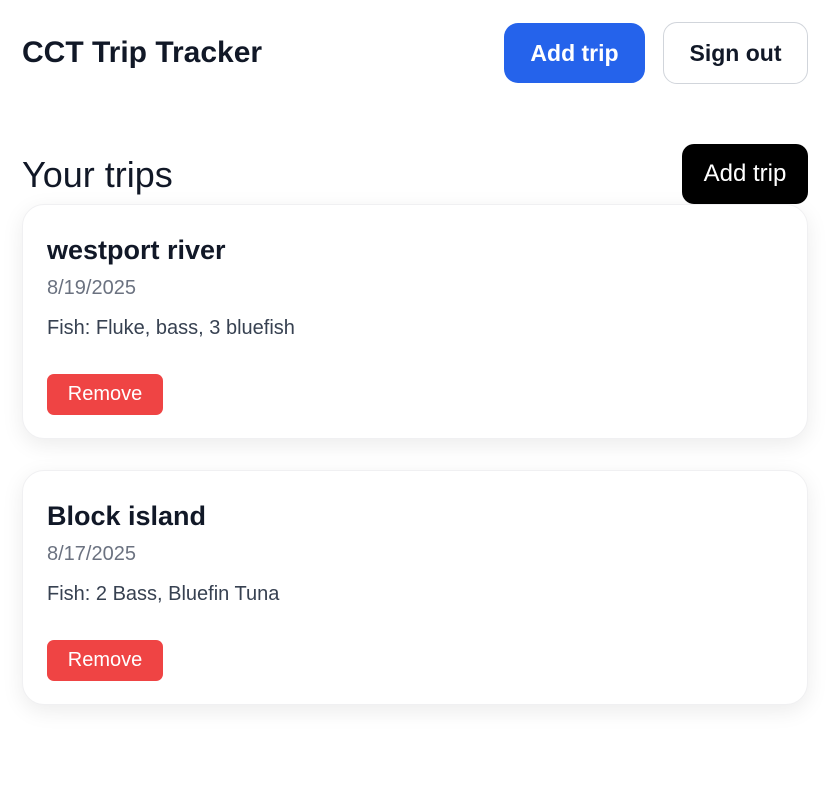  Describe the element at coordinates (574, 53) in the screenshot. I see `header-add-trip-button: Add trip` at that location.